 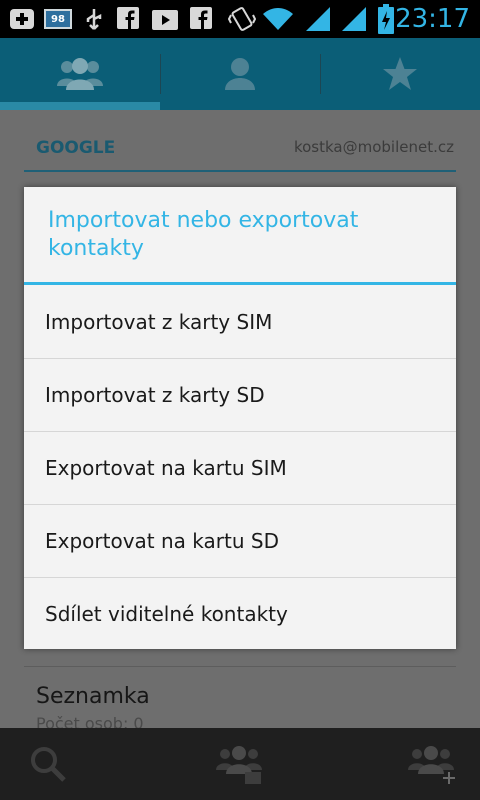 What do you see at coordinates (162, 541) in the screenshot?
I see `option-label: Exportovat na kartu SD` at bounding box center [162, 541].